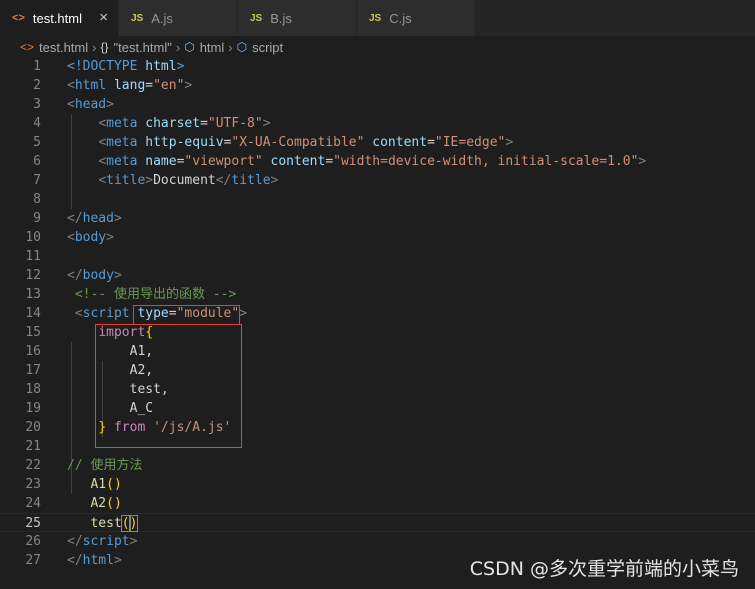 The width and height of the screenshot is (755, 589). What do you see at coordinates (377, 123) in the screenshot?
I see `code-line: 4 <meta charset="UTF-8">` at bounding box center [377, 123].